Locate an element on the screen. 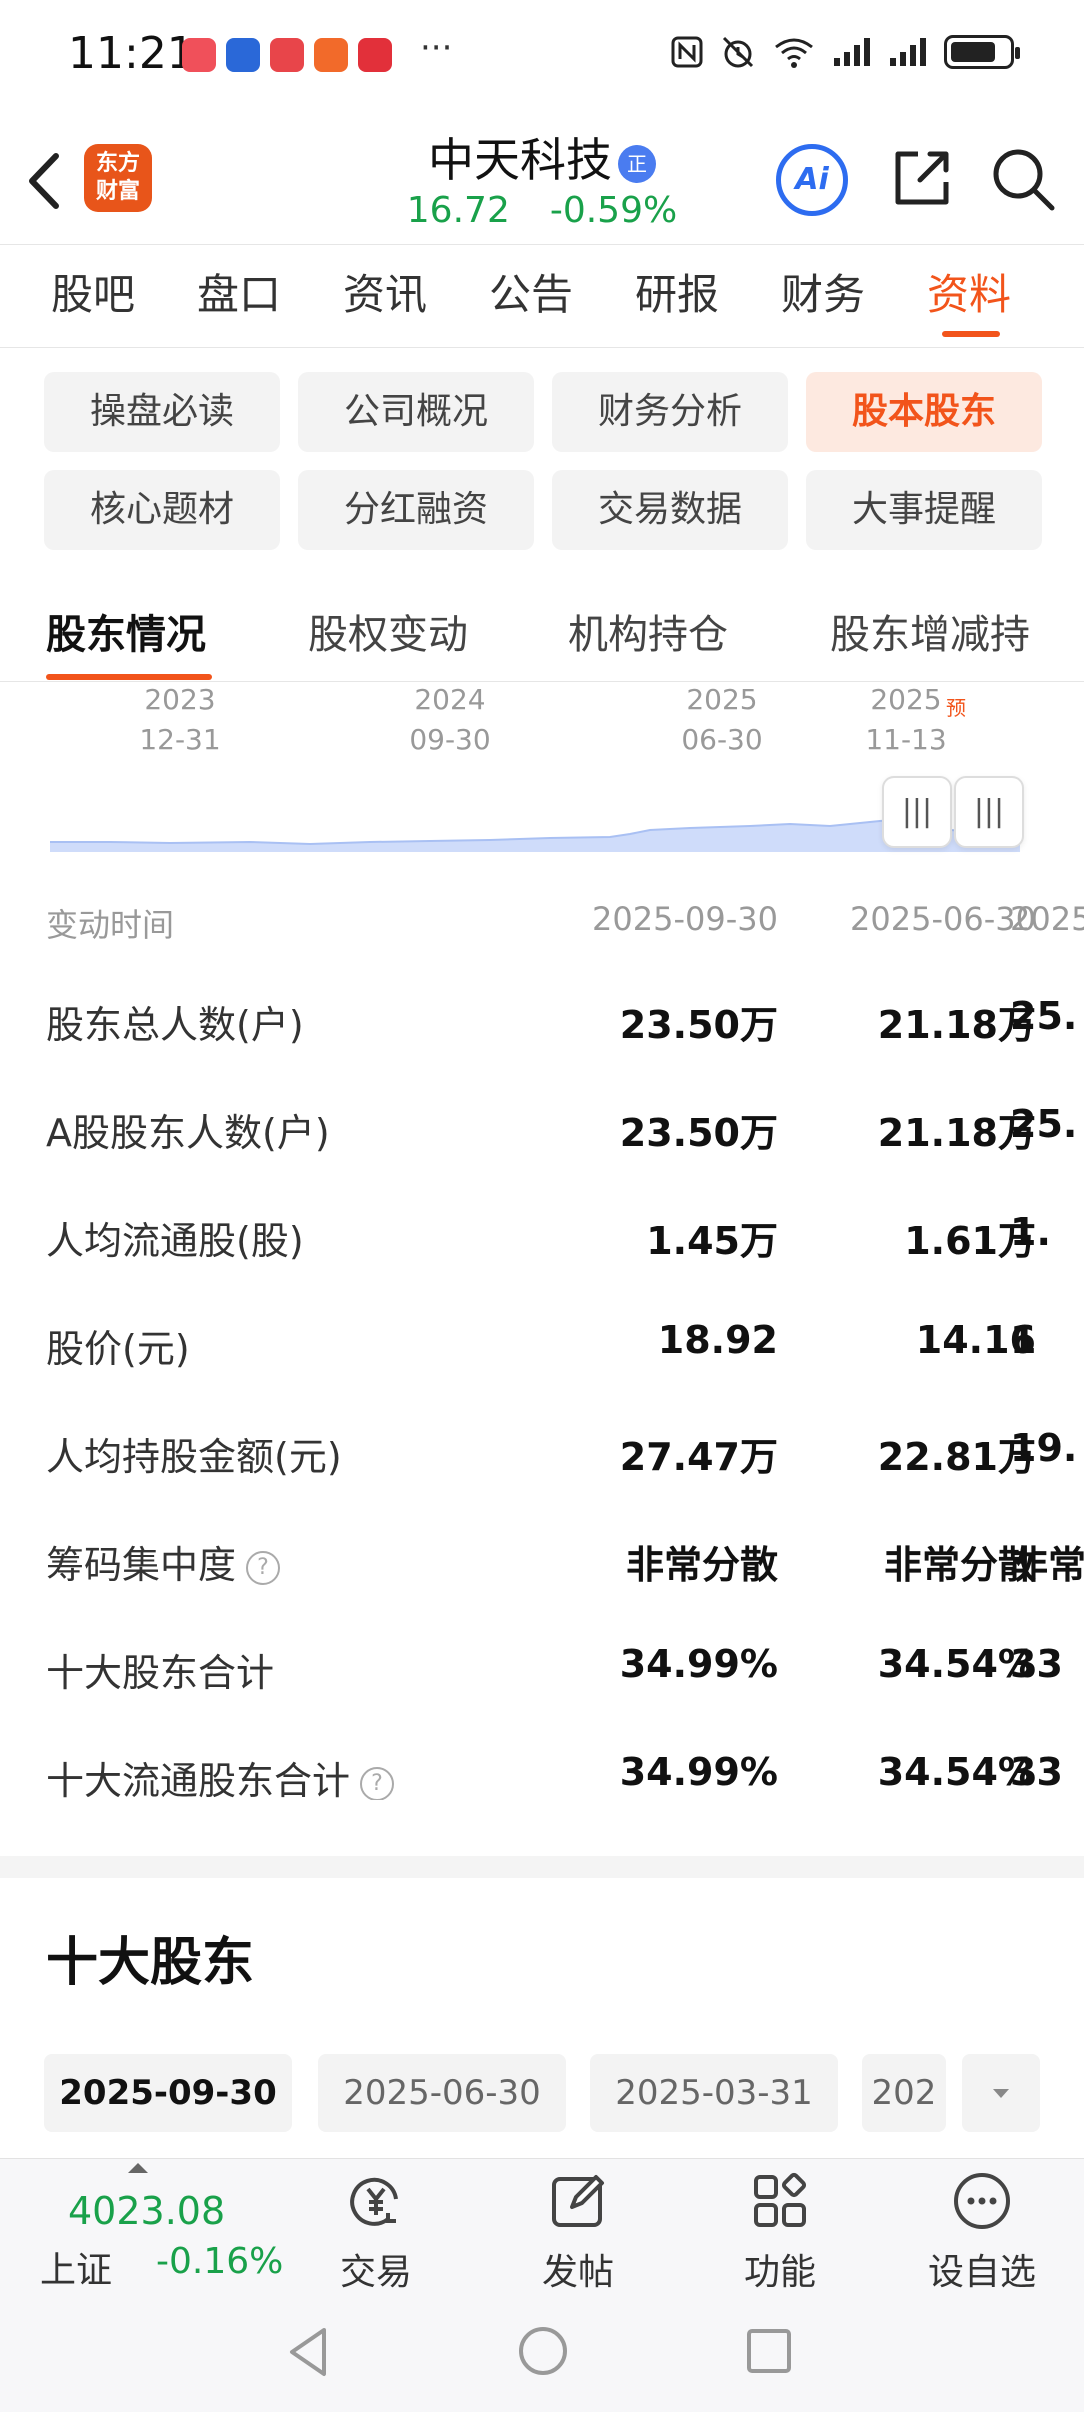  tab-profile: 资料 is located at coordinates (969, 296).